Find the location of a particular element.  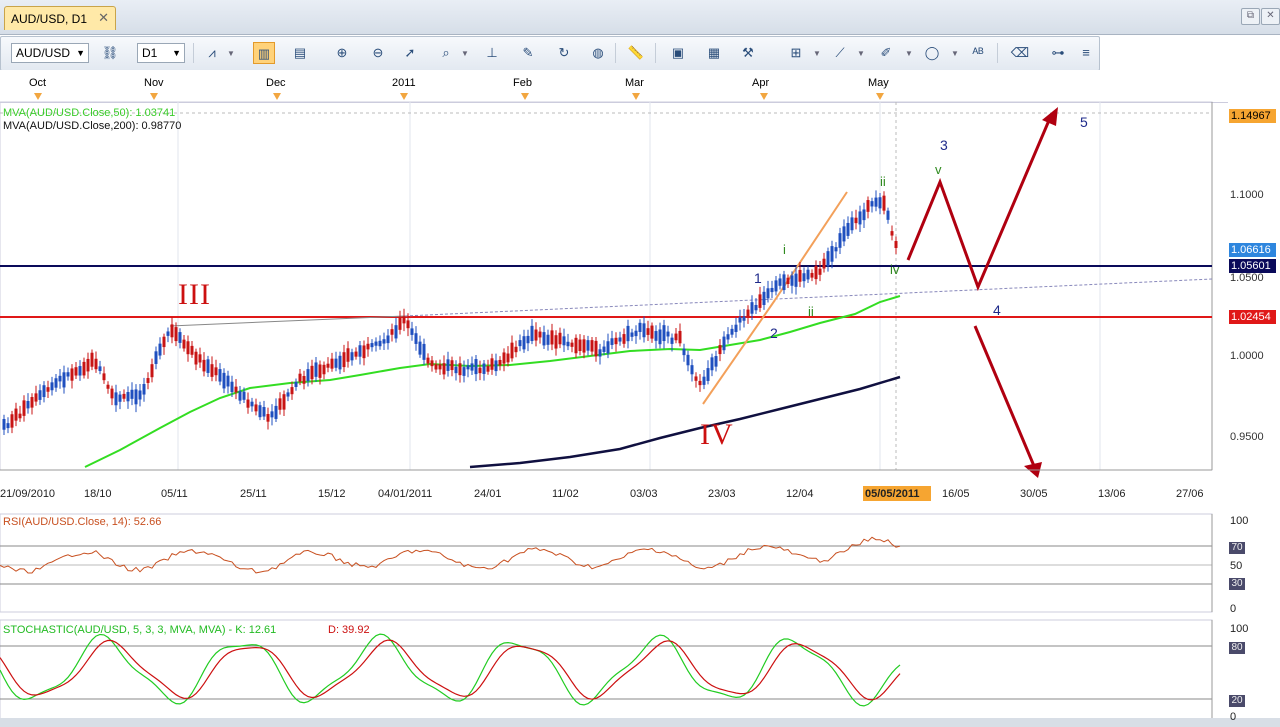

current-date-label: 05/05/2011 is located at coordinates (892, 494).